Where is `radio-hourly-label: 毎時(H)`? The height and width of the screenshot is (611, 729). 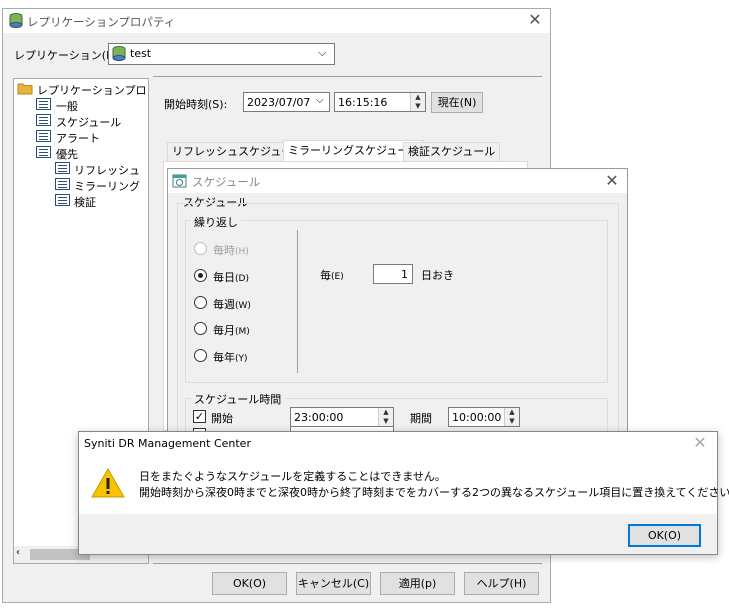 radio-hourly-label: 毎時(H) is located at coordinates (231, 250).